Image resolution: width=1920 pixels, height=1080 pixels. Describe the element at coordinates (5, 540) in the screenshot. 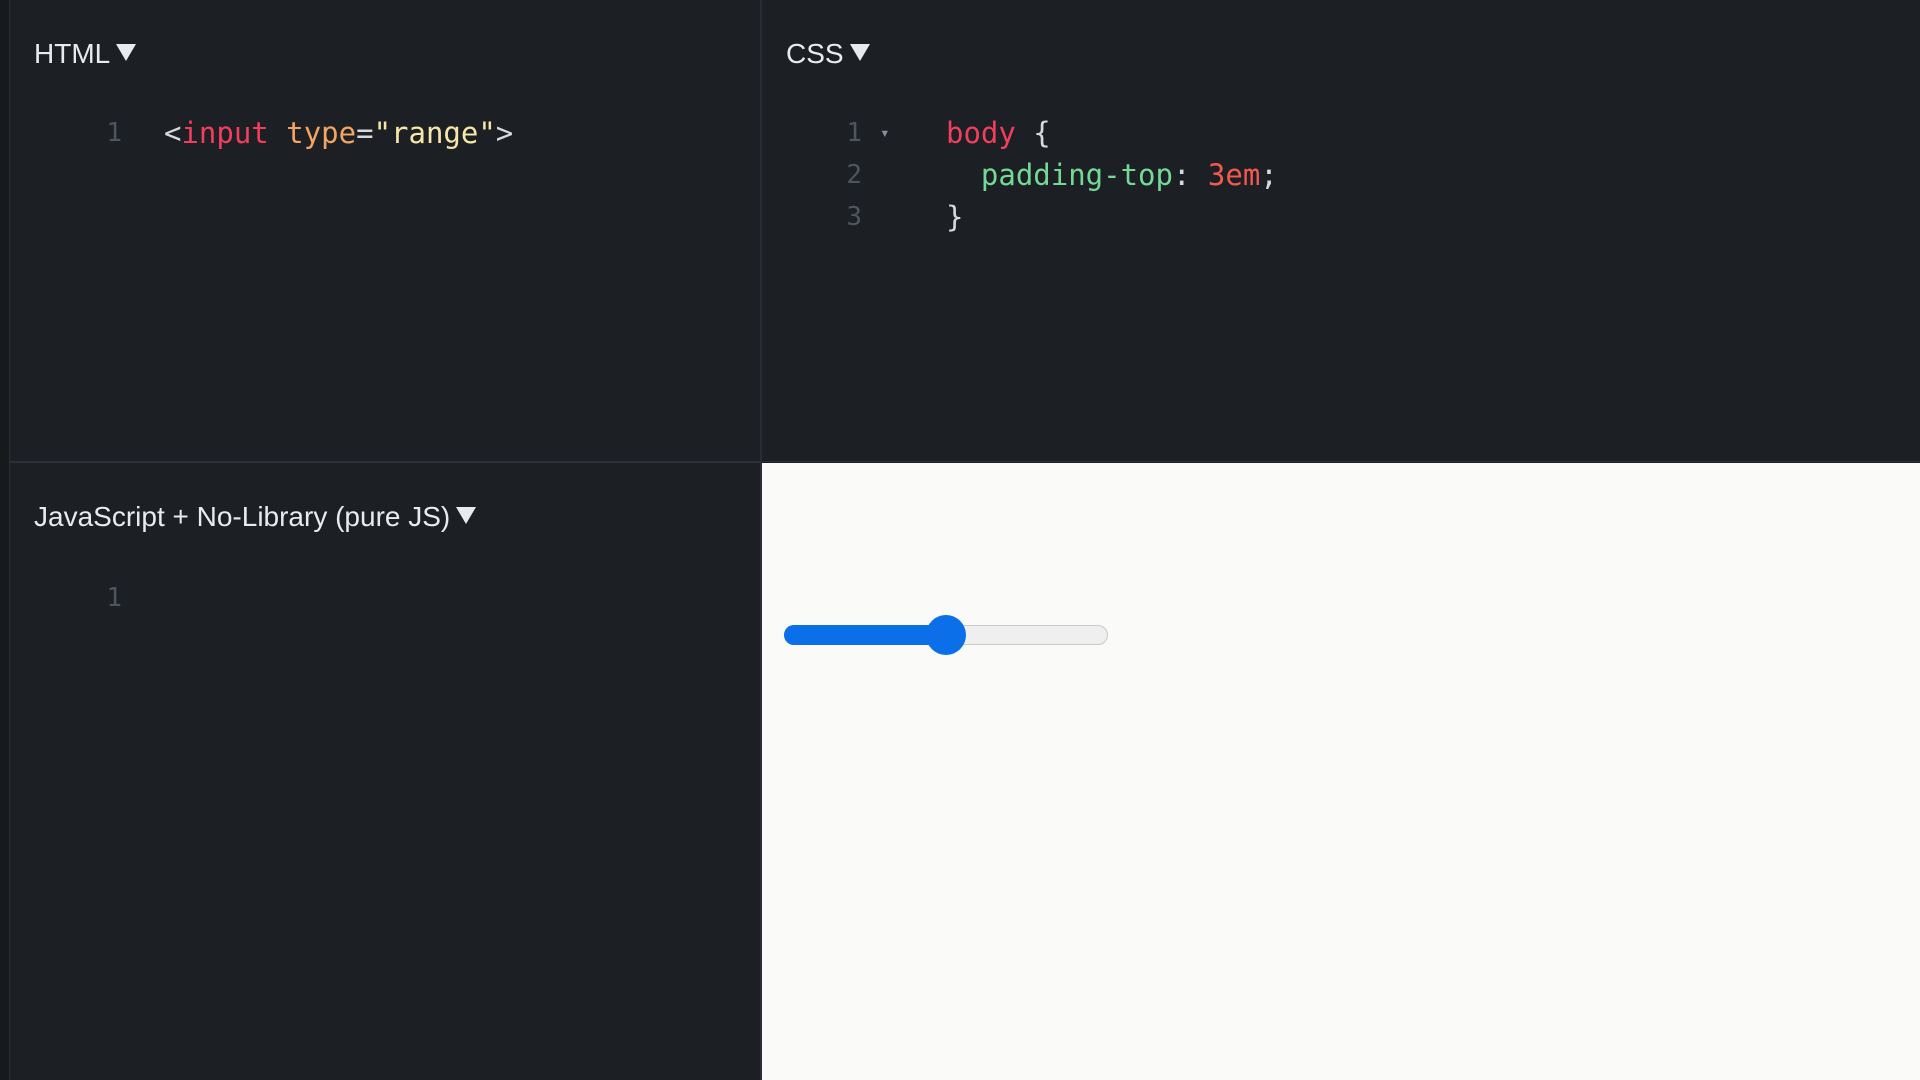

I see `left-edge-strip` at that location.